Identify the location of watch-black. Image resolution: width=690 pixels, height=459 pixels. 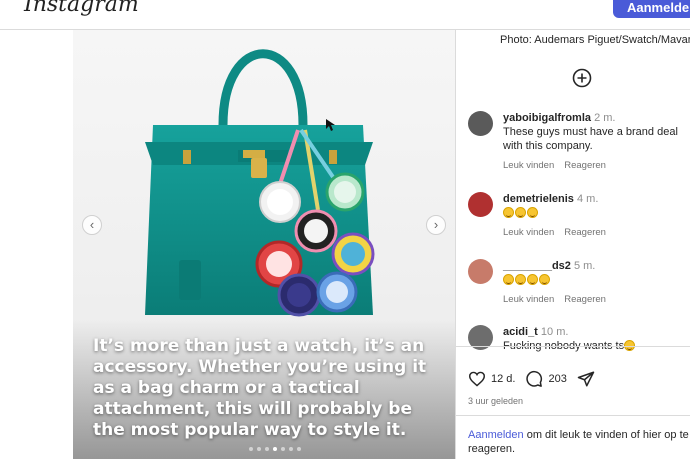
(316, 231).